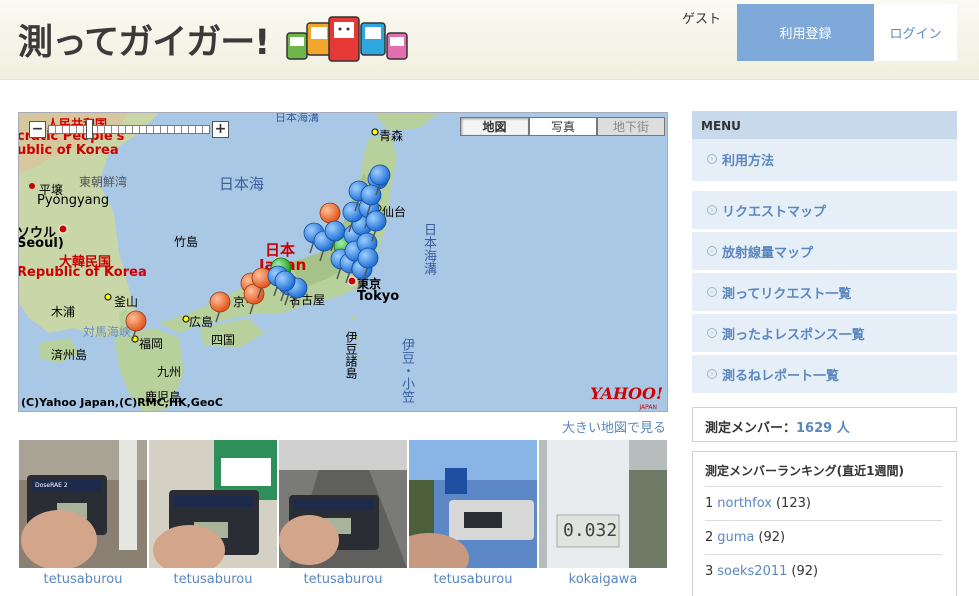 The width and height of the screenshot is (979, 596). What do you see at coordinates (787, 294) in the screenshot?
I see `menu-item-label: 測ってリクエスト一覧` at bounding box center [787, 294].